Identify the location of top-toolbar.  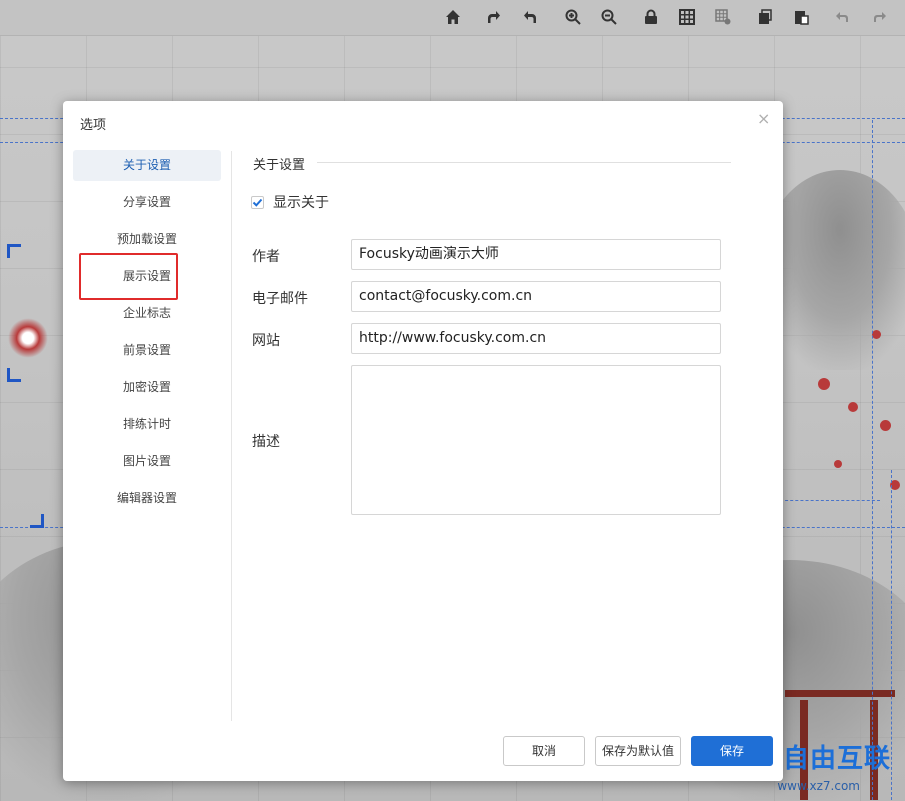
(452, 18).